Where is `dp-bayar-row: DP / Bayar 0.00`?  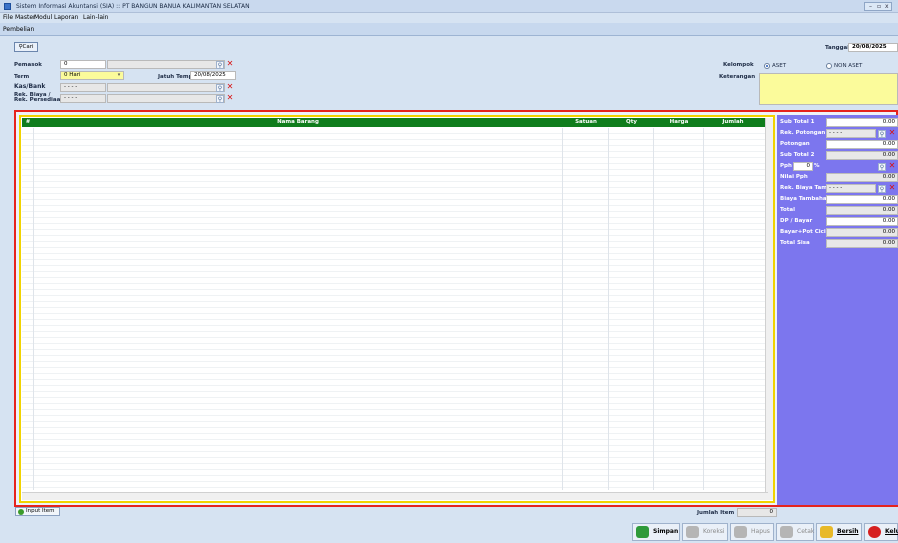 dp-bayar-row: DP / Bayar 0.00 is located at coordinates (837, 221).